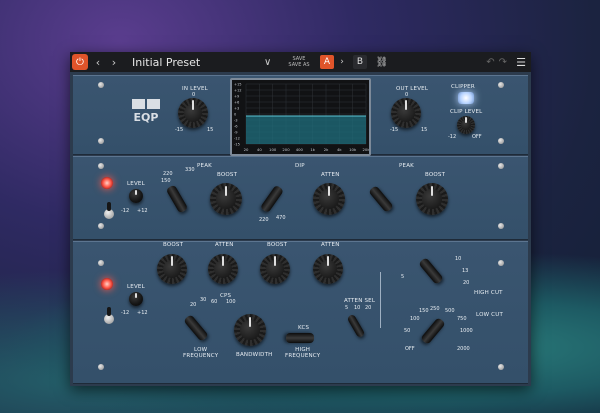 This screenshot has width=600, height=413. I want to click on level-max-tick: +12, so click(142, 211).